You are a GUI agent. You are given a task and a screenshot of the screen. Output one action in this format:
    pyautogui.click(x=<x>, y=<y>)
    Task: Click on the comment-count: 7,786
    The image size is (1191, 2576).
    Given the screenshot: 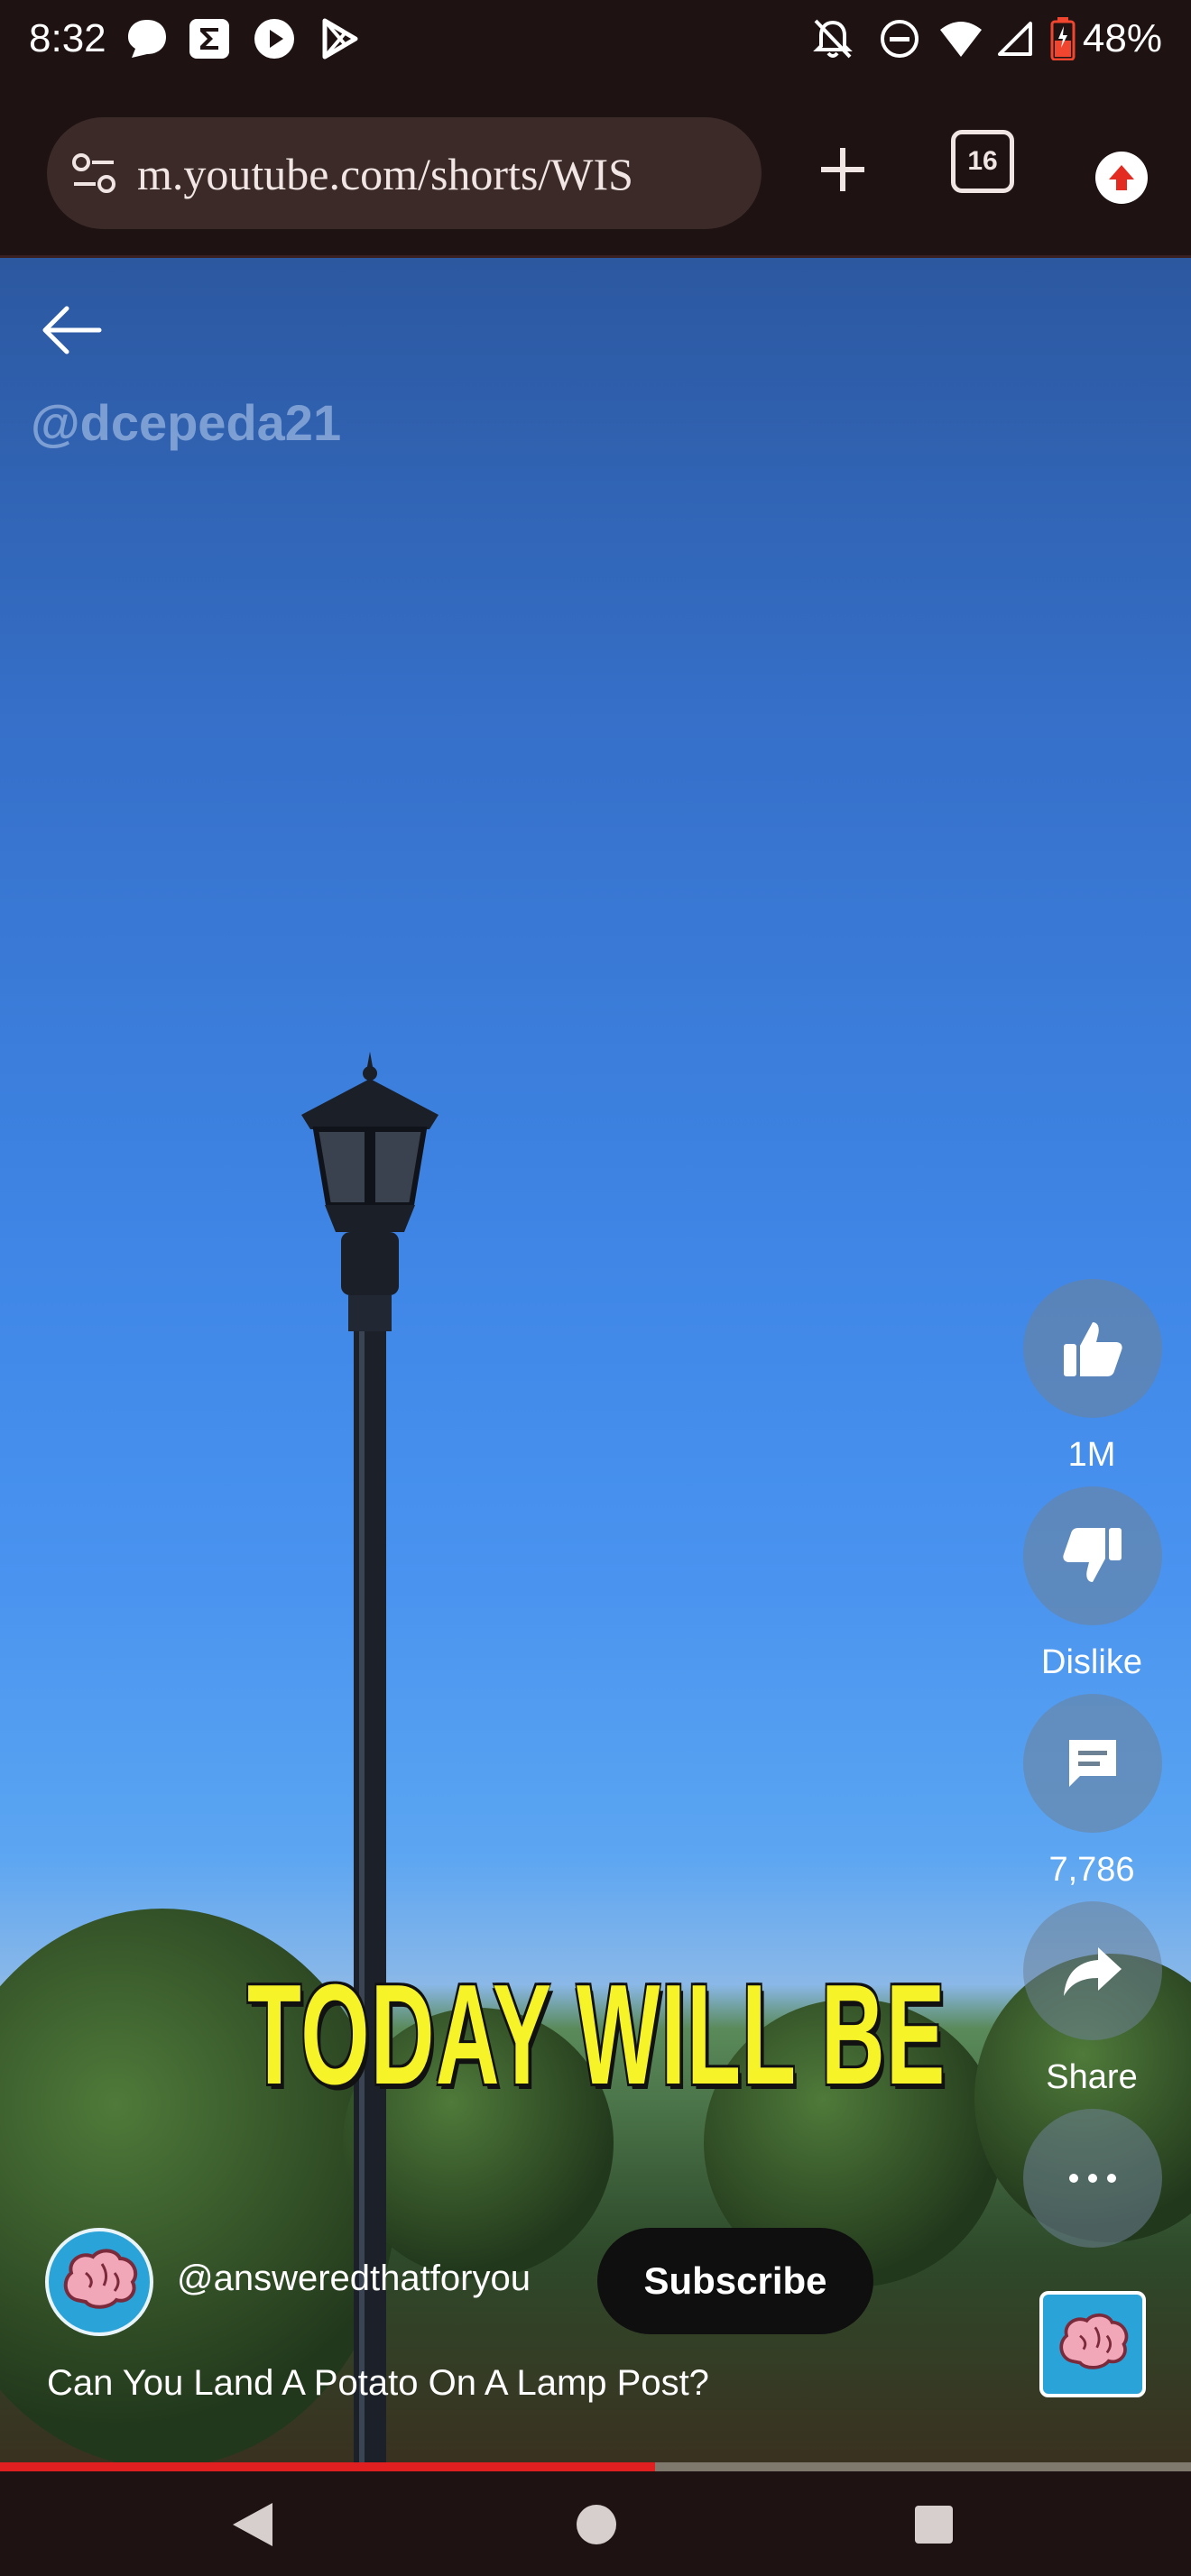 What is the action you would take?
    pyautogui.click(x=1091, y=1870)
    